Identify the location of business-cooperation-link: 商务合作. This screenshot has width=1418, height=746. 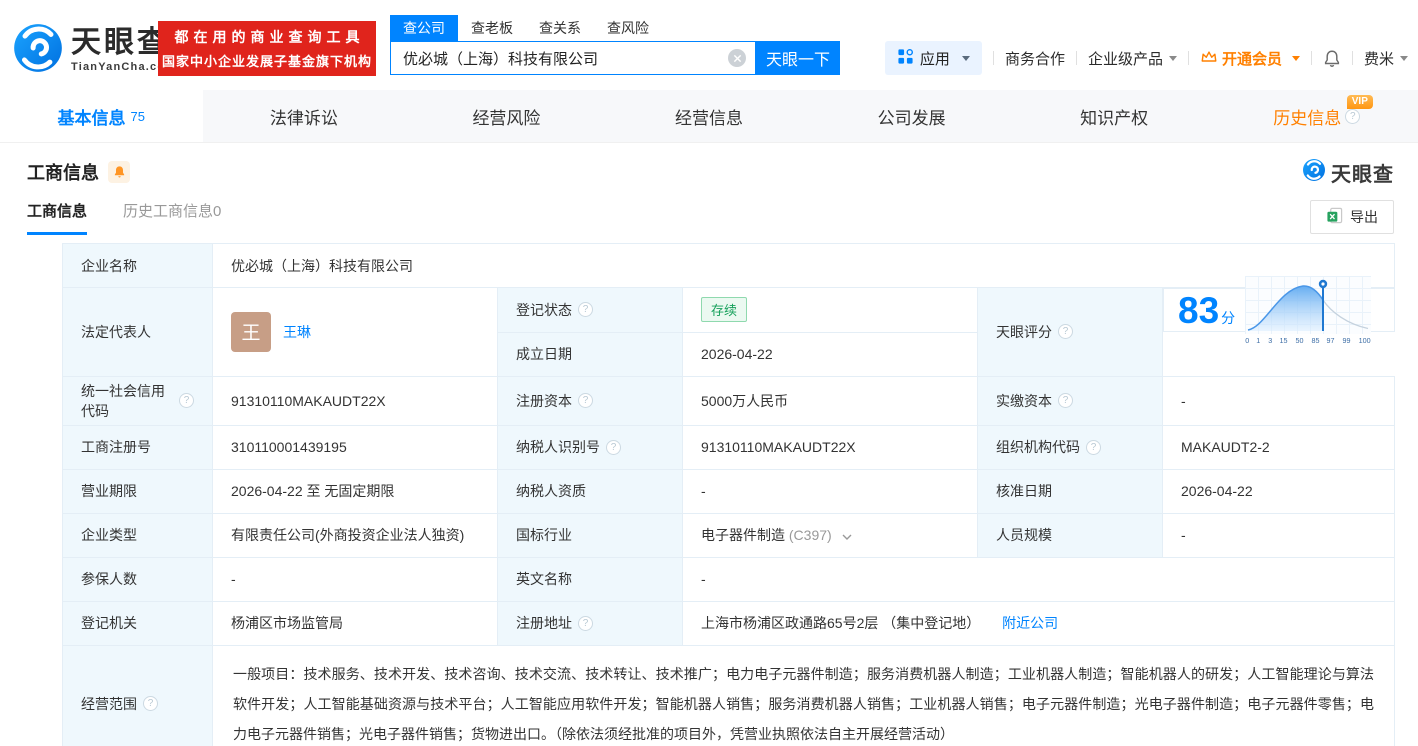
(1035, 58).